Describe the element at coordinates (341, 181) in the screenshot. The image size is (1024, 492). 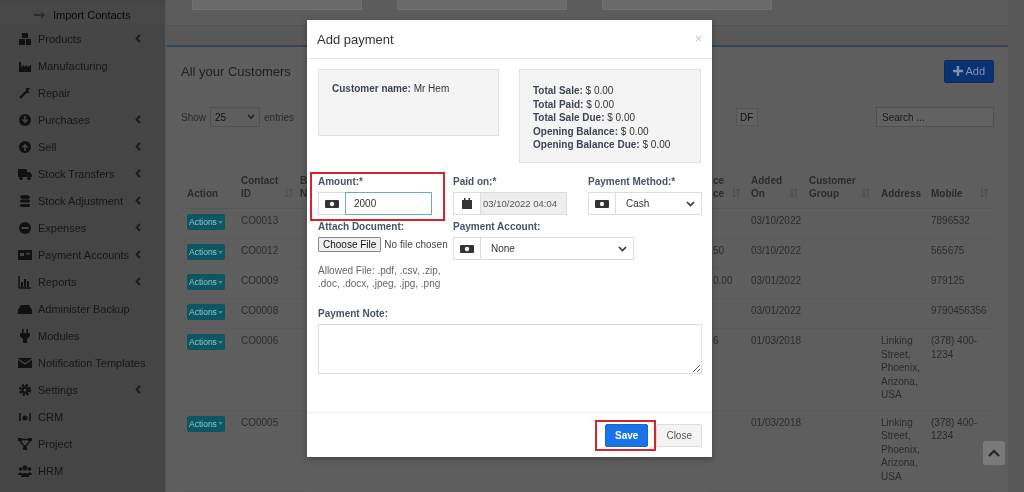
I see `field-label: Amount:*` at that location.